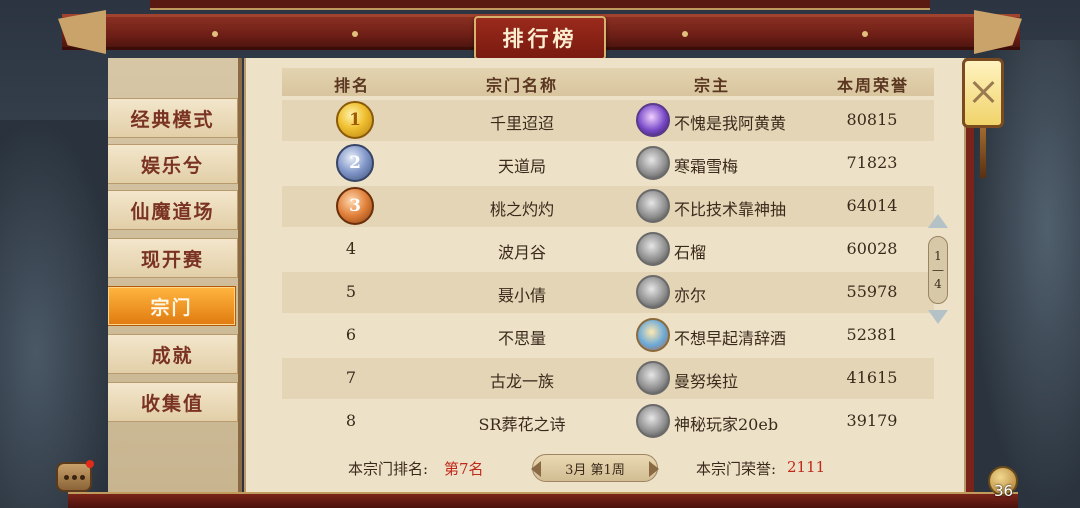  What do you see at coordinates (172, 306) in the screenshot?
I see `tab-sect: 宗门` at bounding box center [172, 306].